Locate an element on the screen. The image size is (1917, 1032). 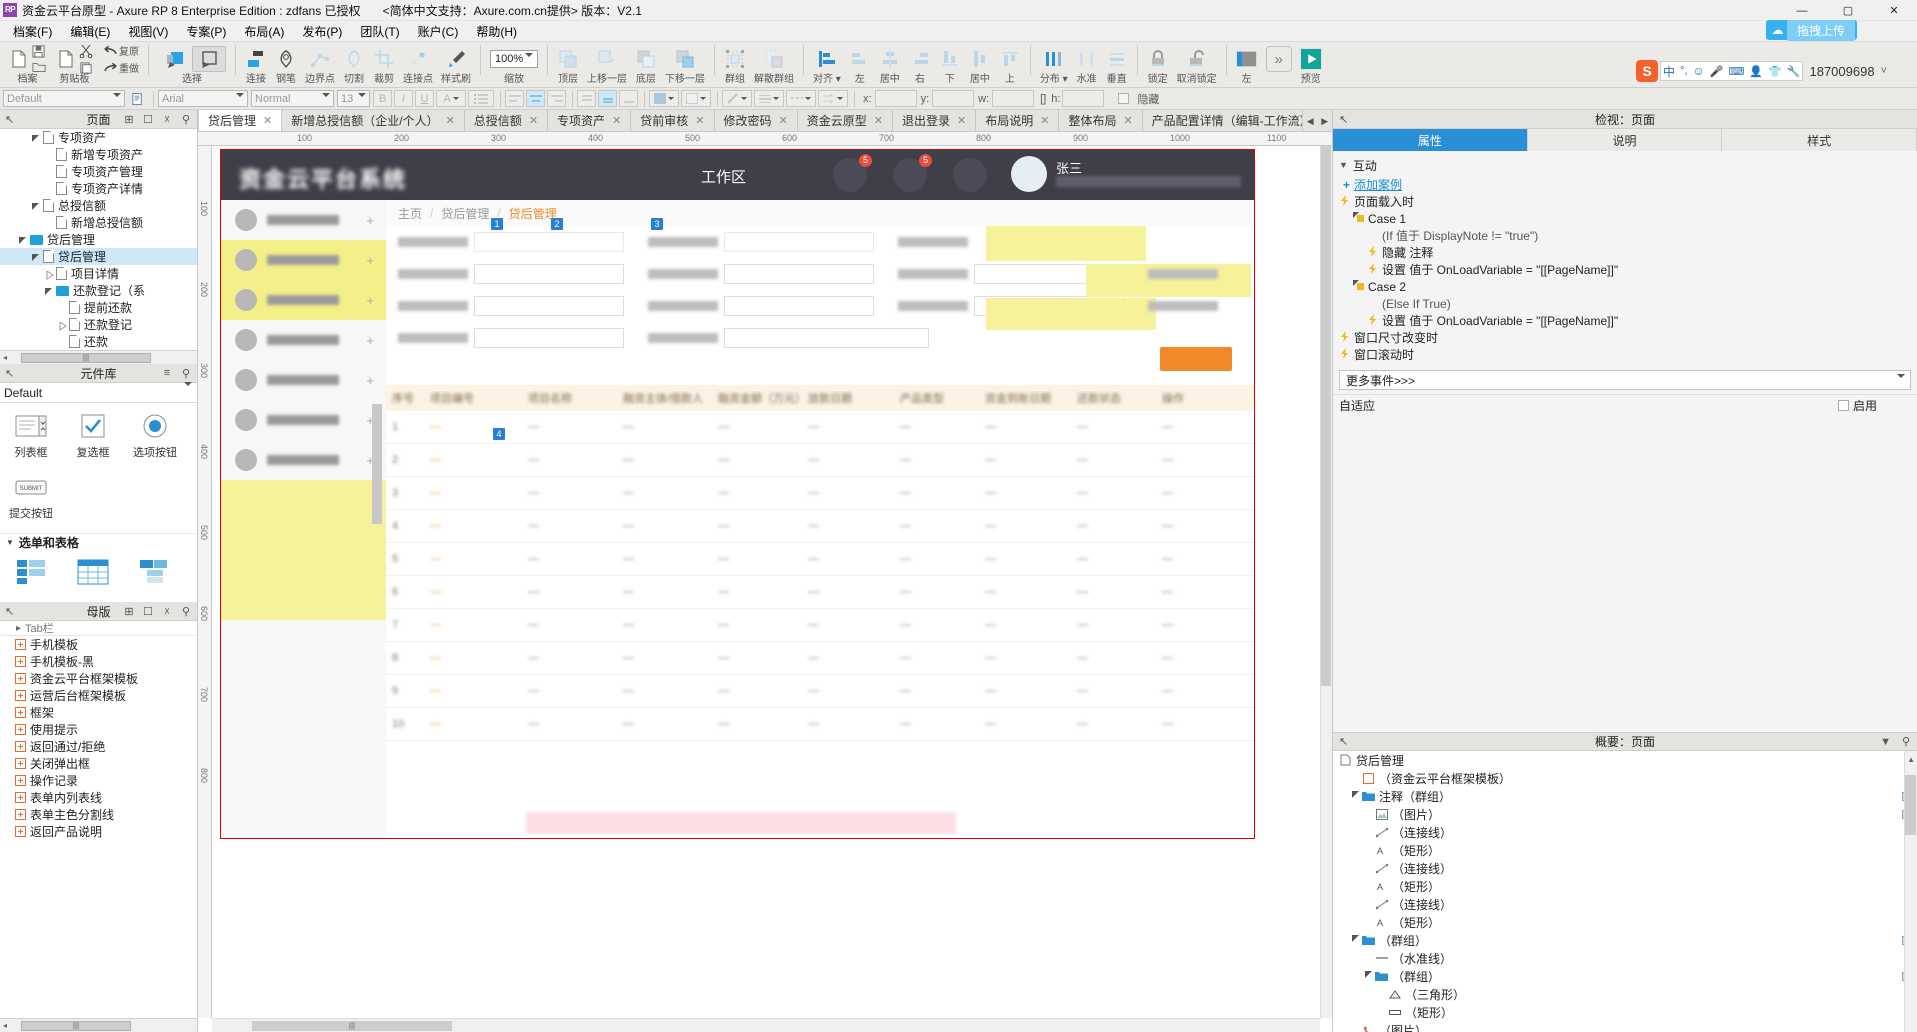
add-master-folder-icon: ☐ is located at coordinates (148, 611).